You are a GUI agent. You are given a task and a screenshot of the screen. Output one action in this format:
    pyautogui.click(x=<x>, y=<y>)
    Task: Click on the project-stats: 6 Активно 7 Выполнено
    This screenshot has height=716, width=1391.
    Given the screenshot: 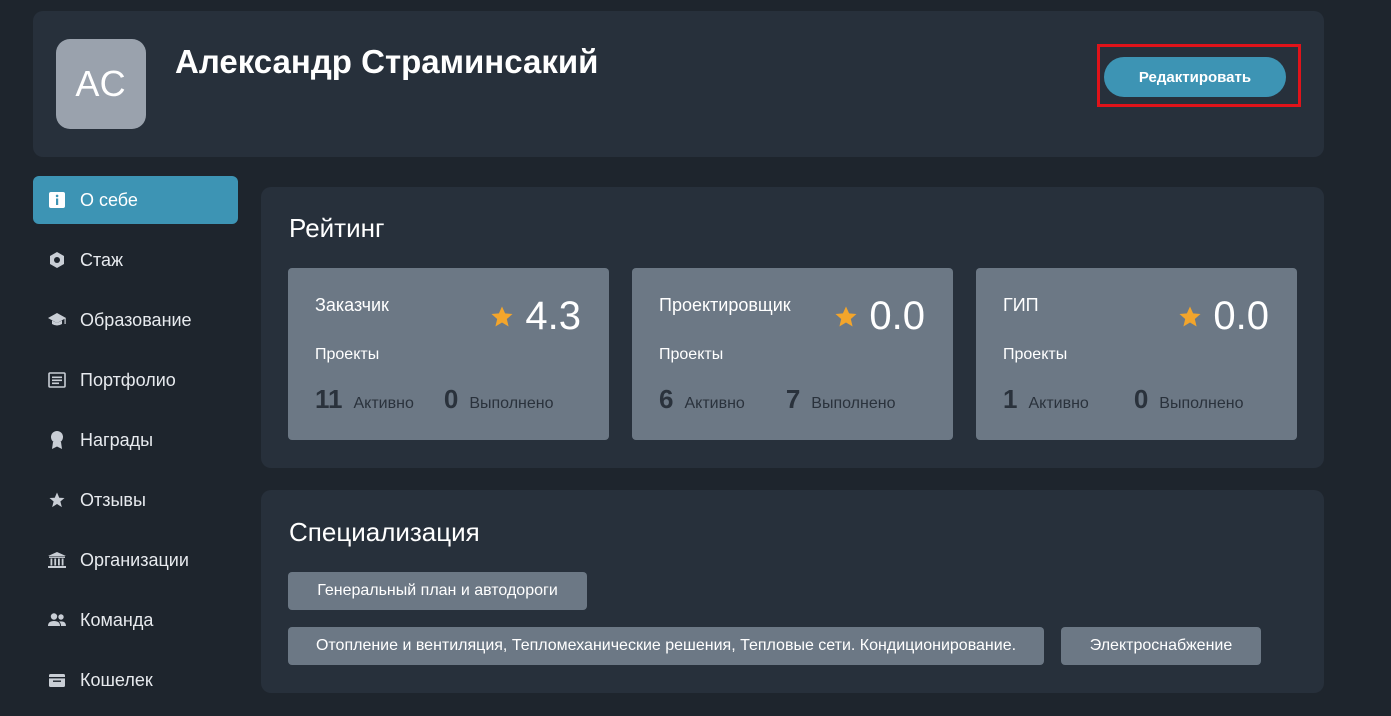 What is the action you would take?
    pyautogui.click(x=777, y=399)
    